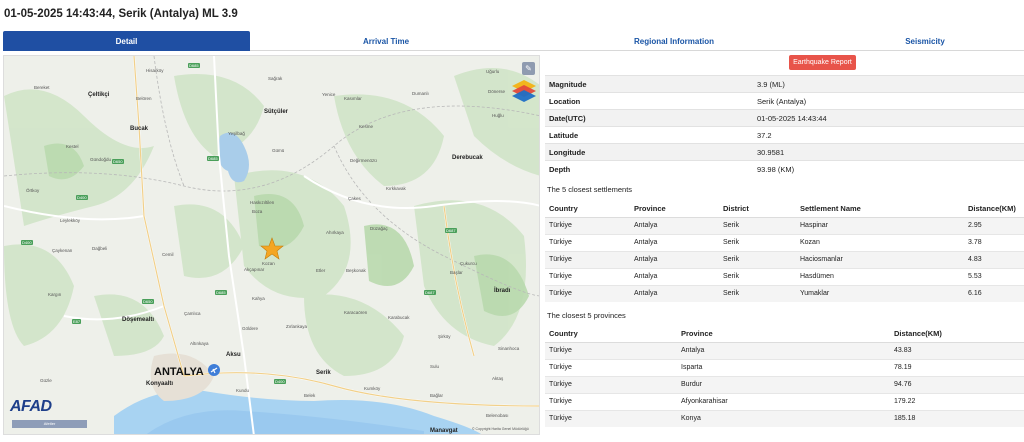 This screenshot has width=1024, height=442. What do you see at coordinates (46, 380) in the screenshot?
I see `map-label: Güzle` at bounding box center [46, 380].